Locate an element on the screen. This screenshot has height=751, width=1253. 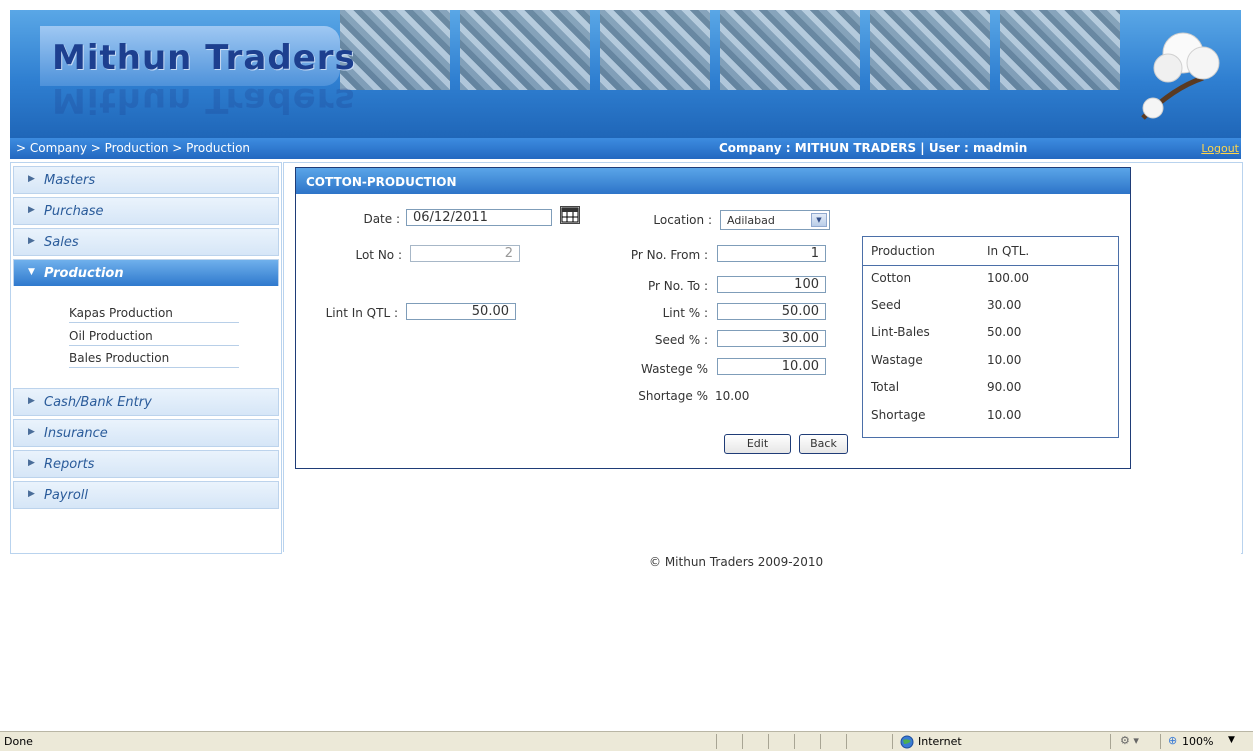
sidebar-item-label: Masters is located at coordinates (70, 180).